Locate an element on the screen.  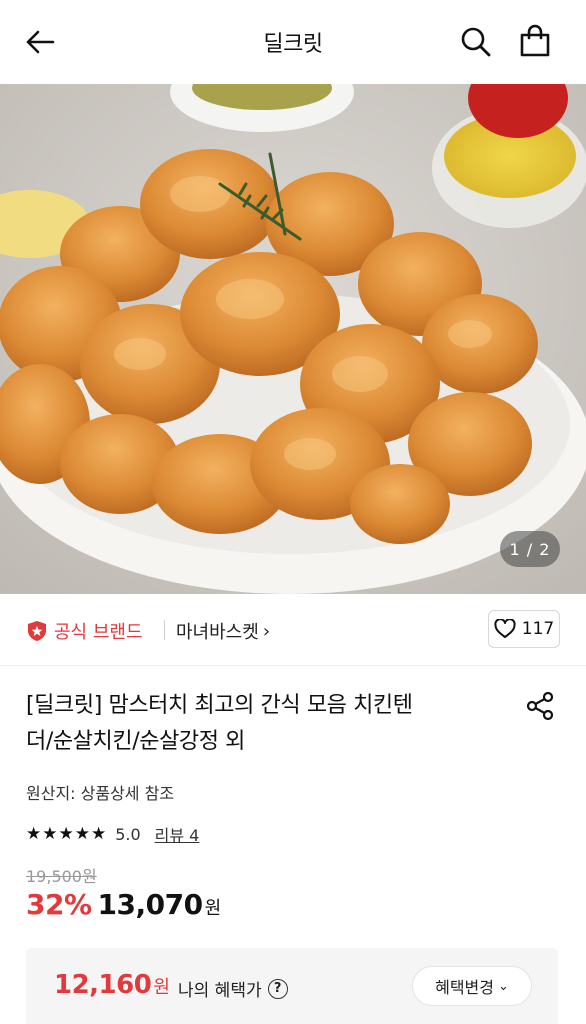
product-title: [딜크릿] 맘스터치 최고의 간식 모음 치킨텐 더/순살치킨/순살강정 외 is located at coordinates (261, 724).